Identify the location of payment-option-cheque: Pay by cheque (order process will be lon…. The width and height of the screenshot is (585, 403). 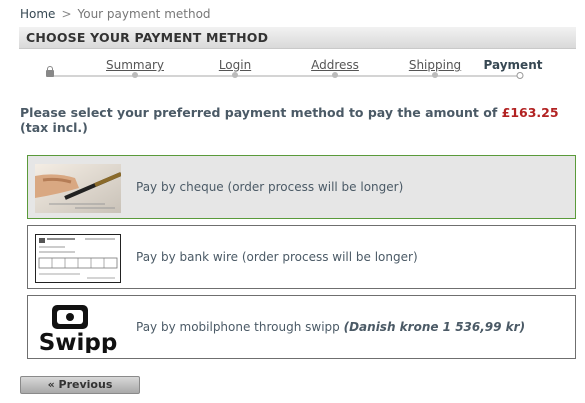
(301, 187).